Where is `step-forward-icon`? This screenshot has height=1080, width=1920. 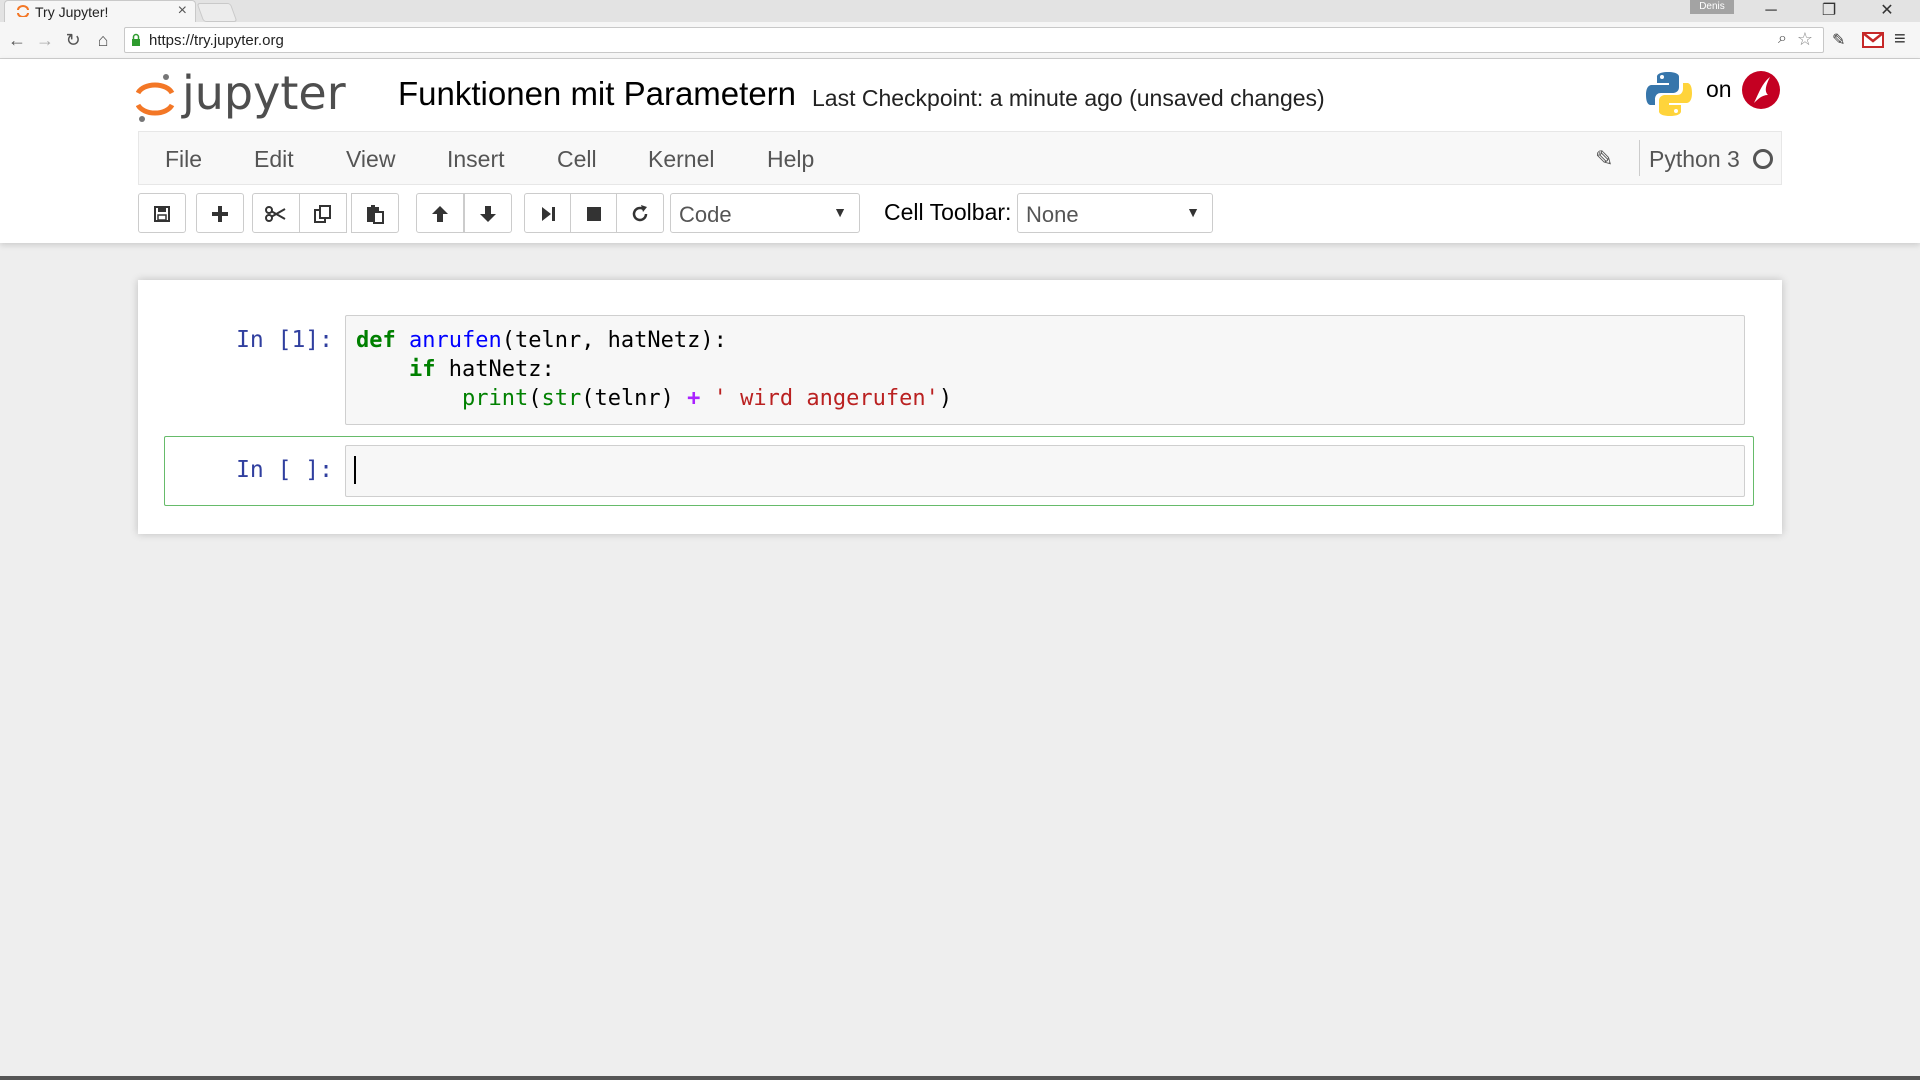
step-forward-icon is located at coordinates (548, 213).